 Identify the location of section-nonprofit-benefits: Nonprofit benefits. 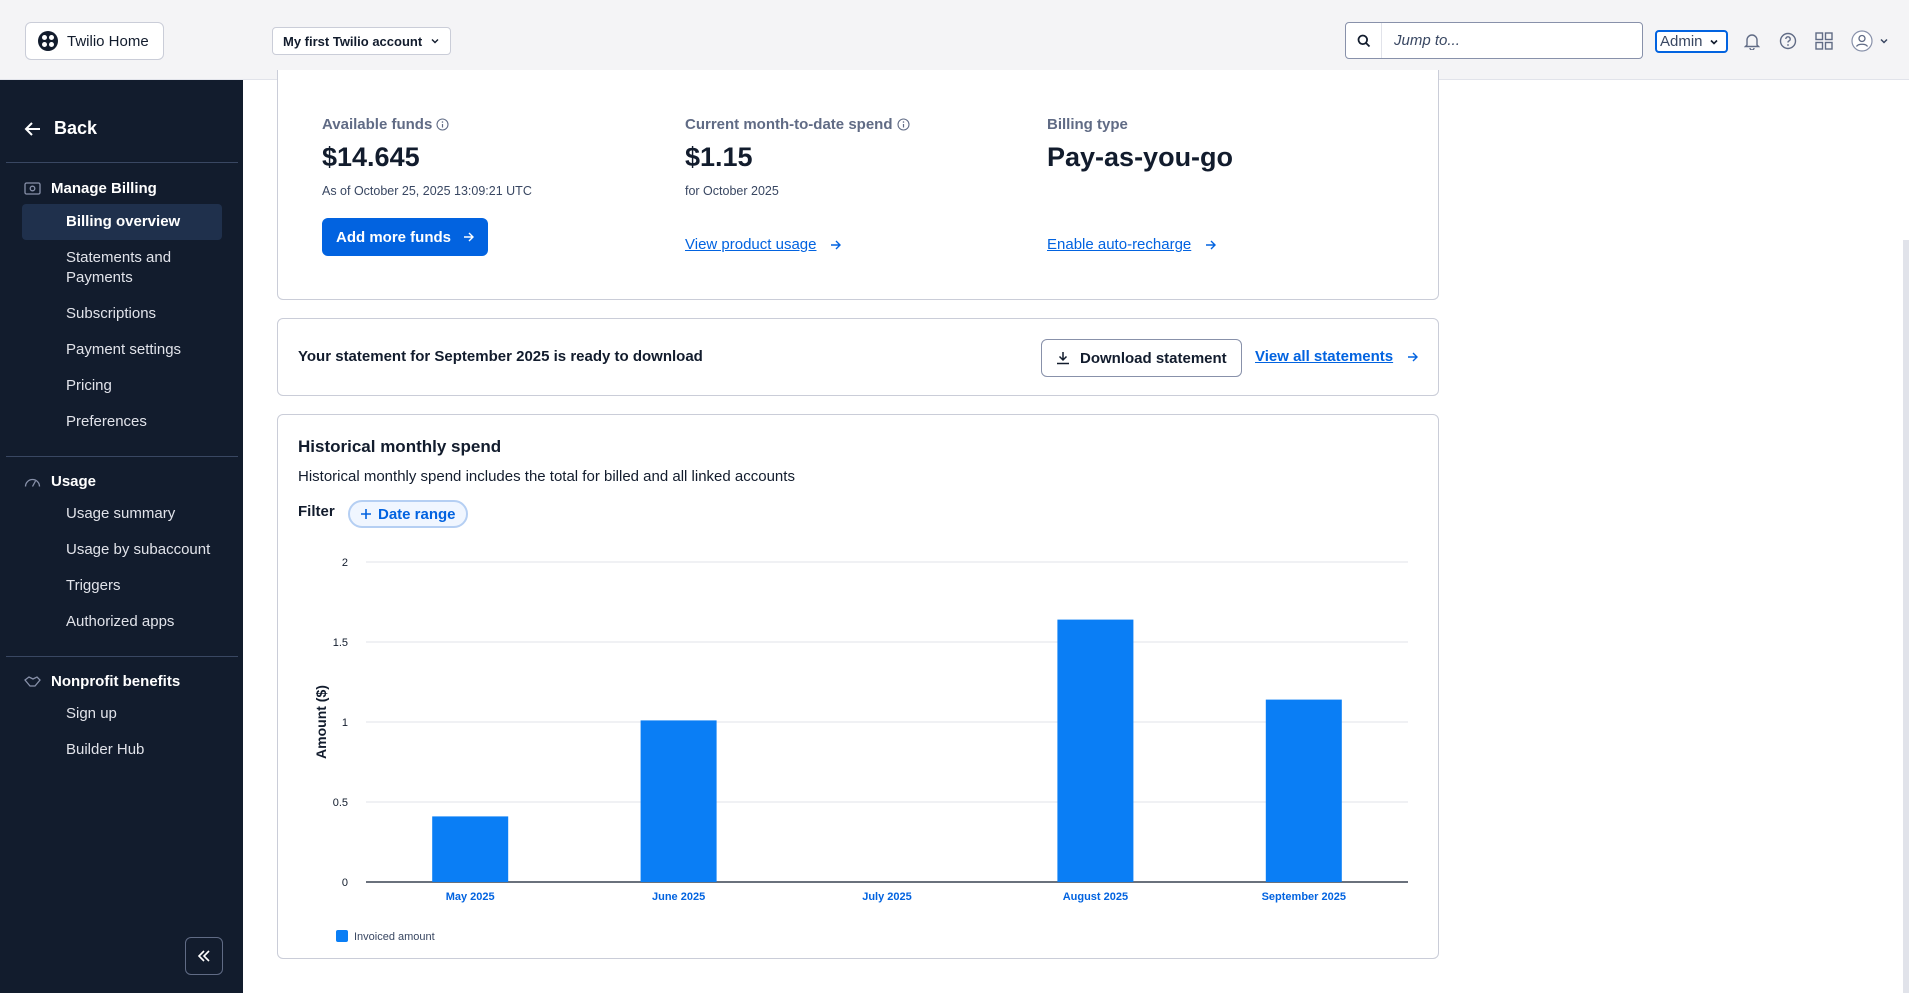
(102, 681).